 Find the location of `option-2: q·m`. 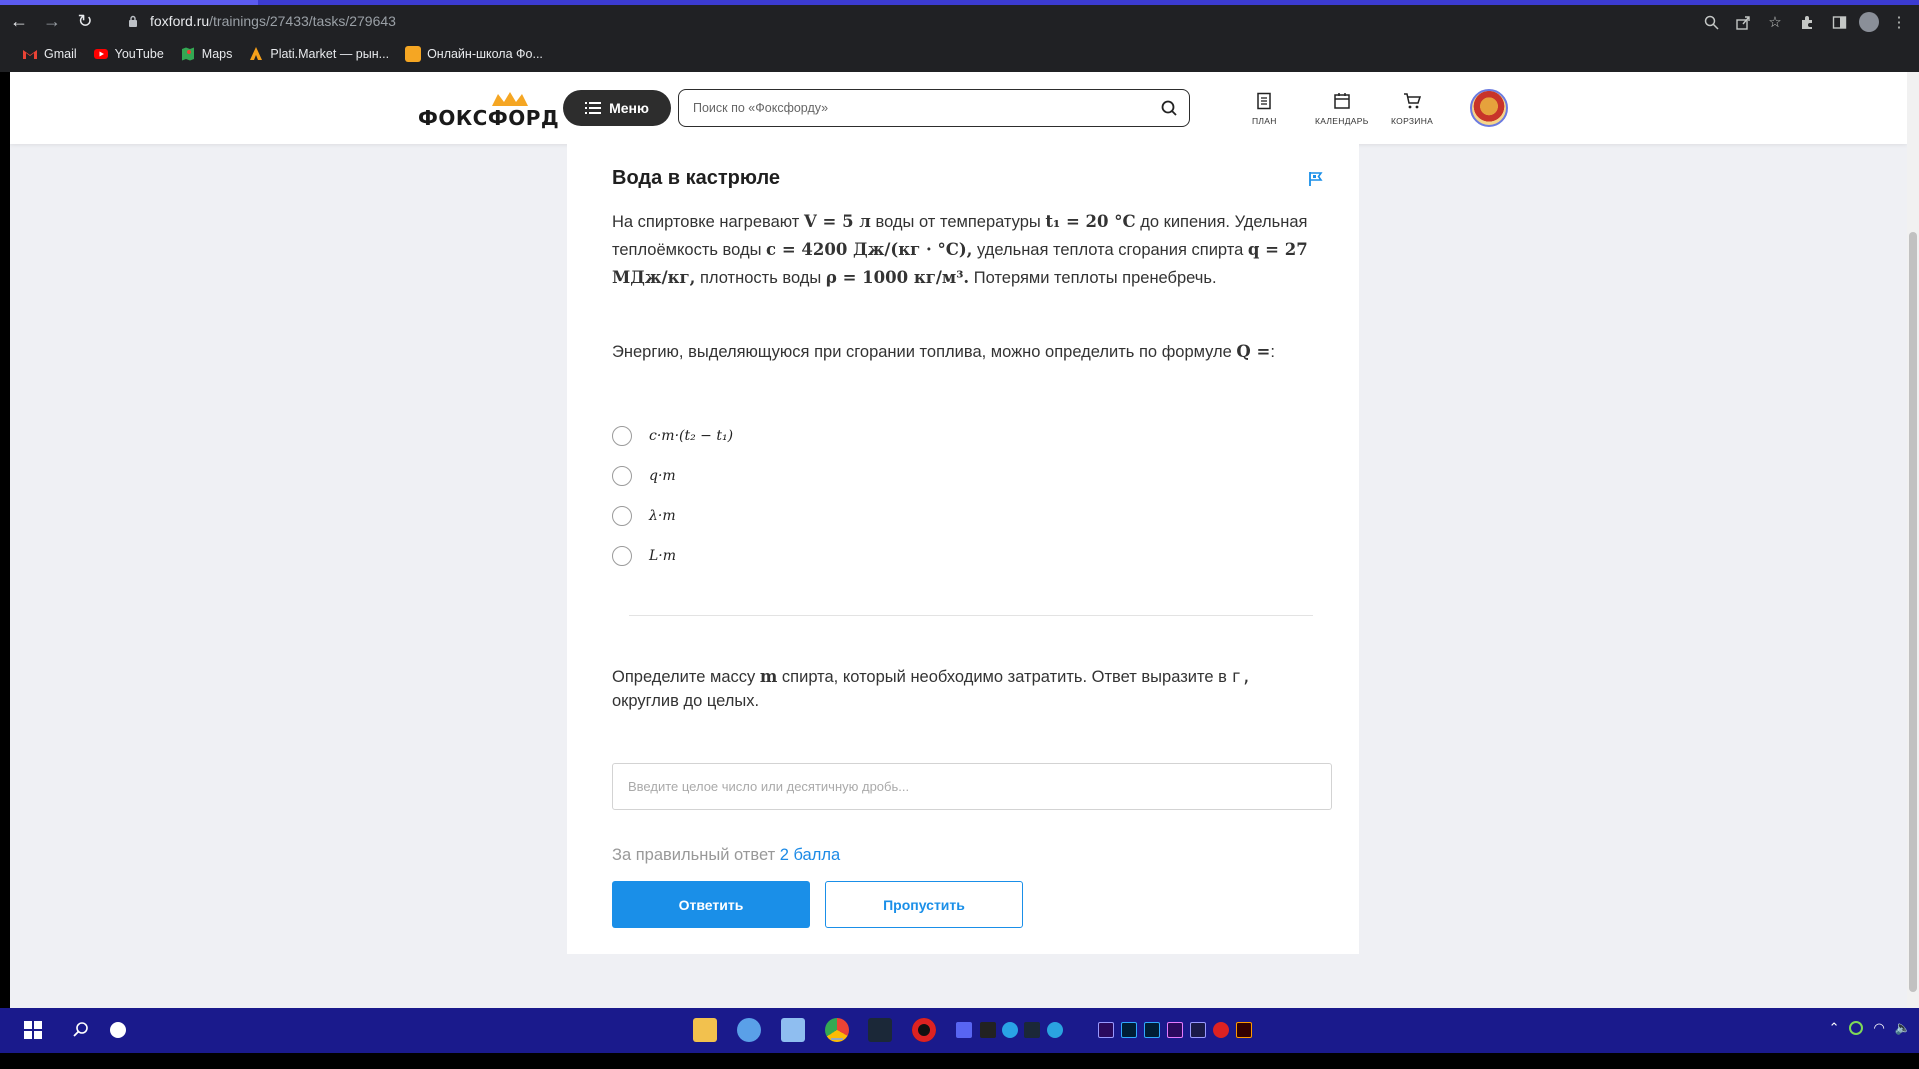

option-2: q·m is located at coordinates (672, 476).